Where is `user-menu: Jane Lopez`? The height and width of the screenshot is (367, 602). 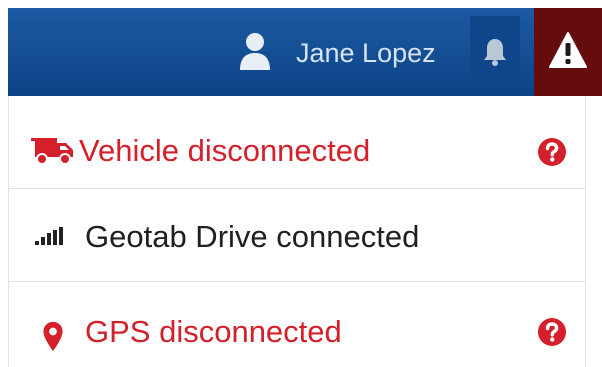 user-menu: Jane Lopez is located at coordinates (349, 52).